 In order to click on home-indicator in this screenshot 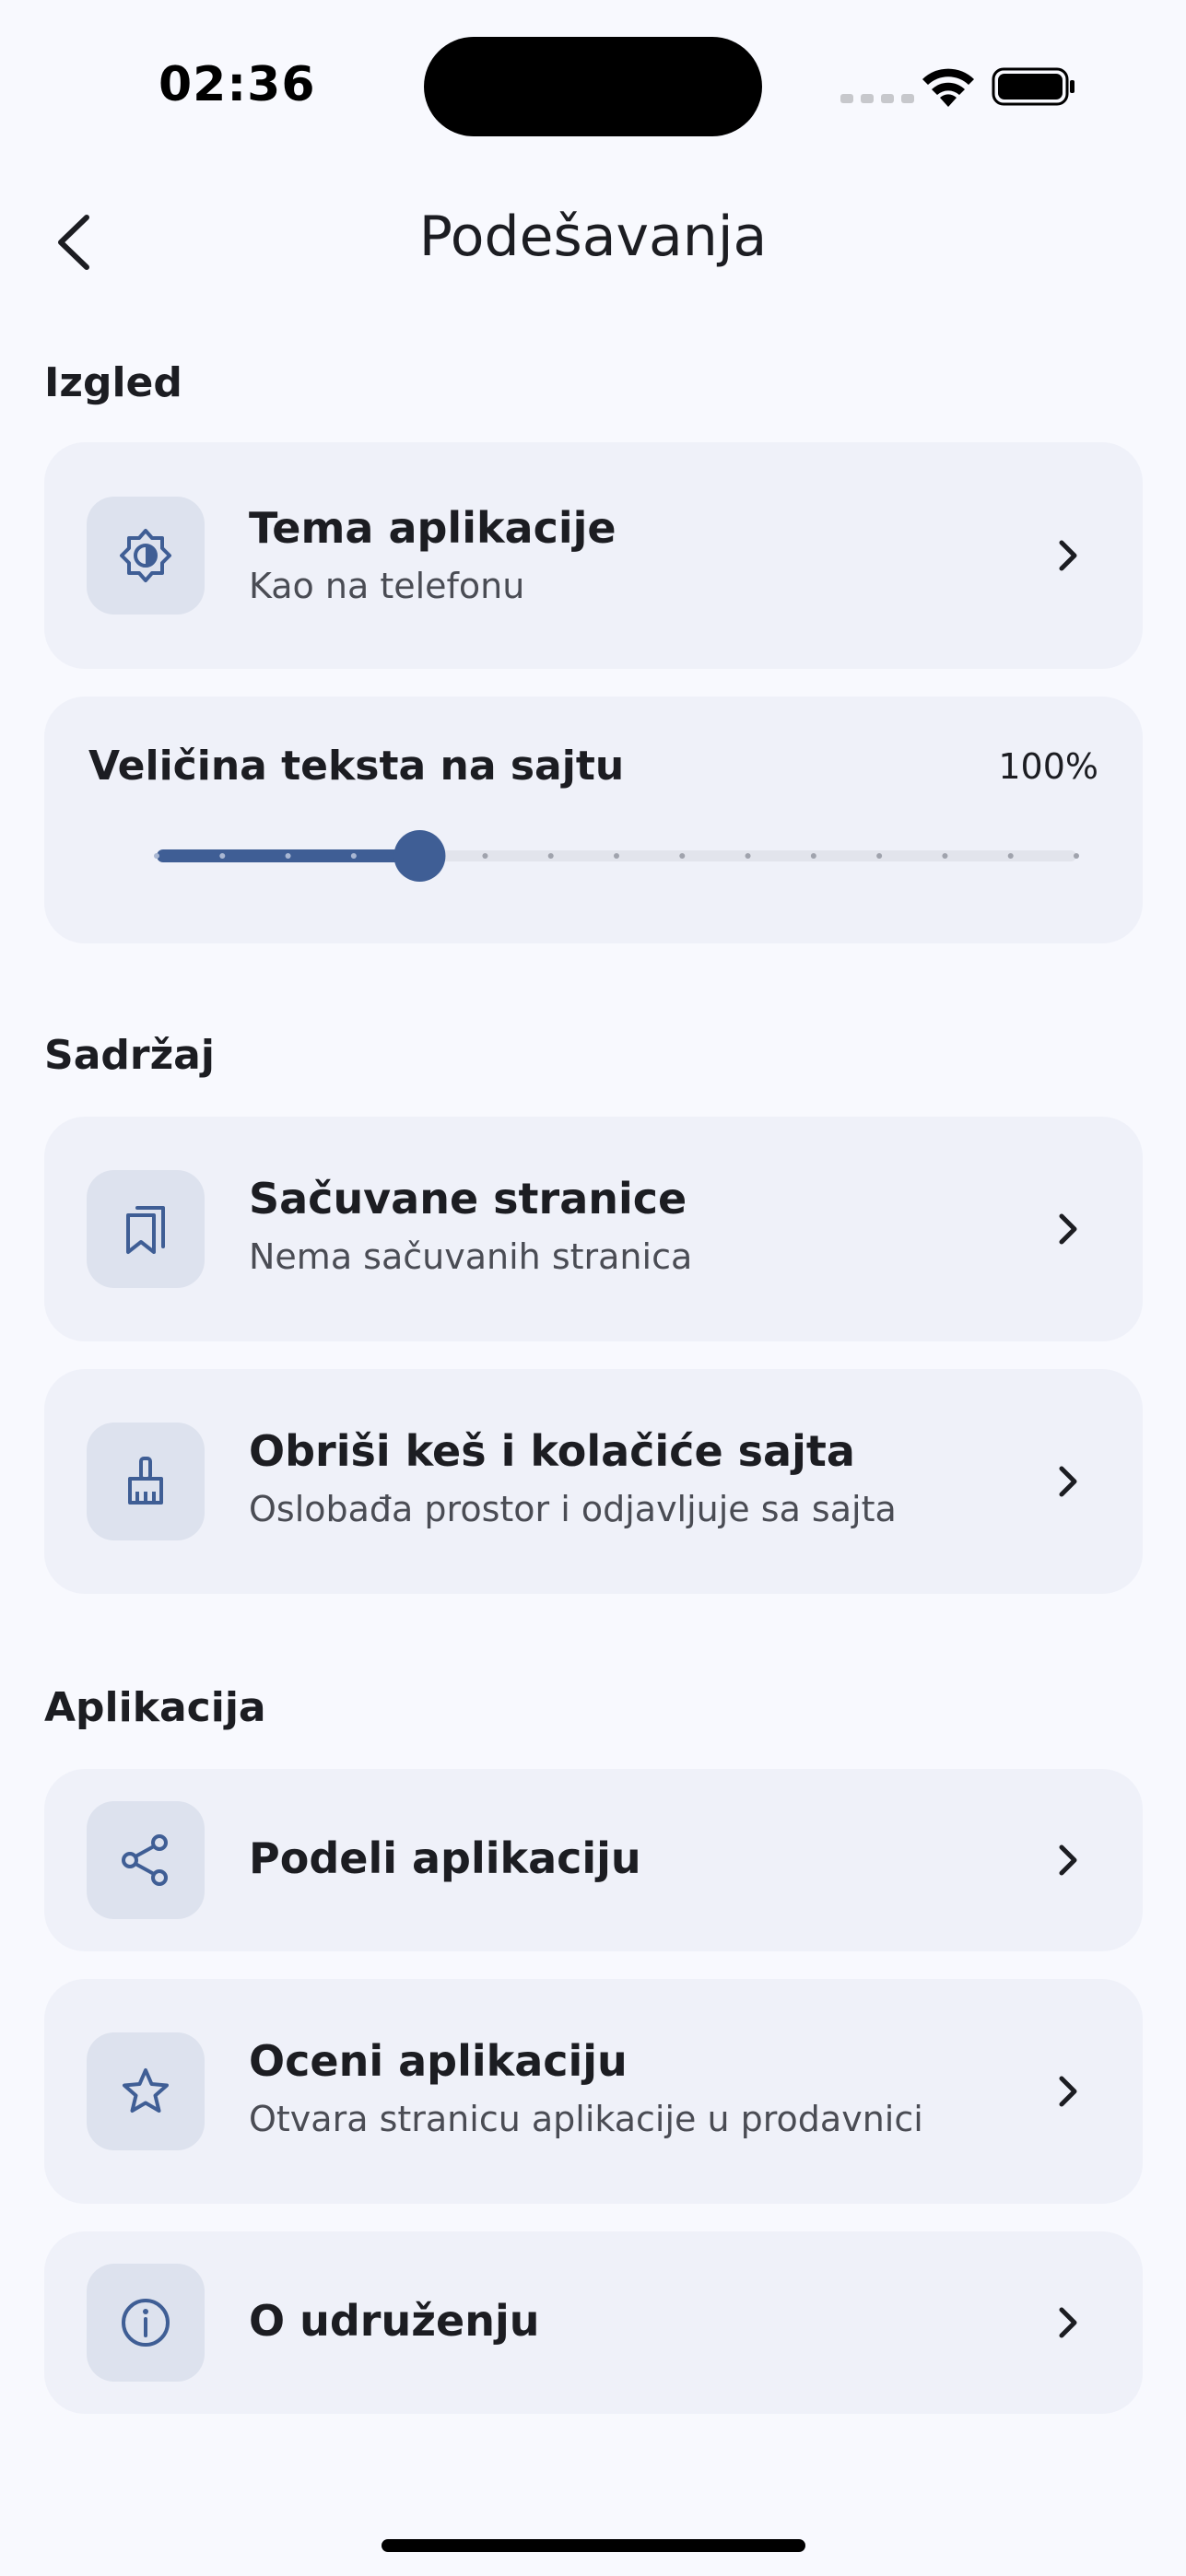, I will do `click(593, 2545)`.